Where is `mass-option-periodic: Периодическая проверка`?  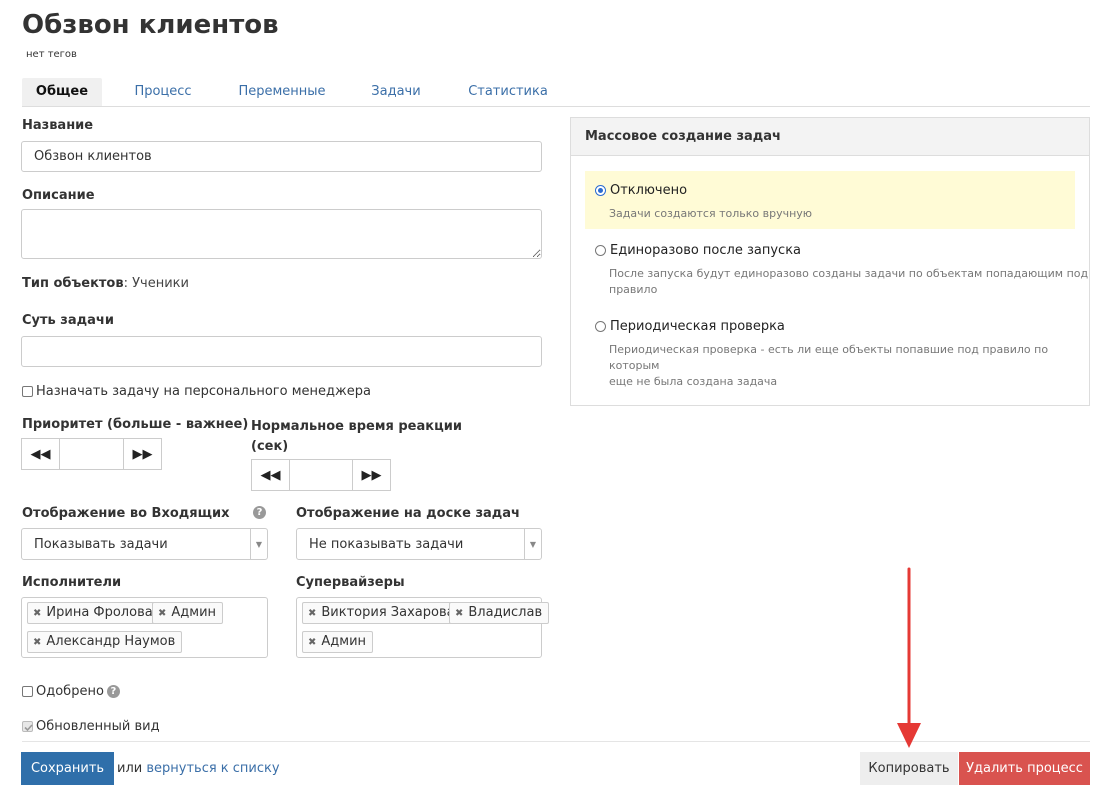 mass-option-periodic: Периодическая проверка is located at coordinates (690, 326).